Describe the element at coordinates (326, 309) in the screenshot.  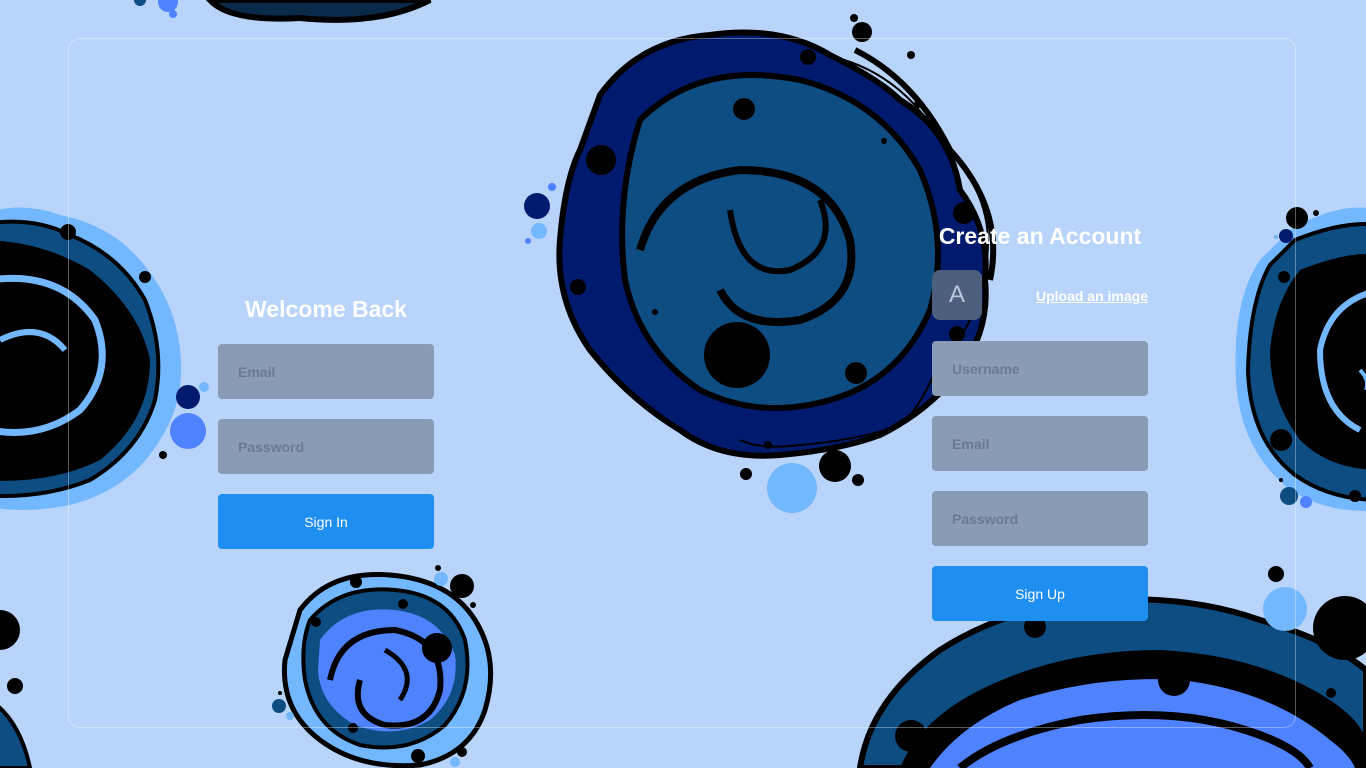
I see `signin-title: Welcome Back` at that location.